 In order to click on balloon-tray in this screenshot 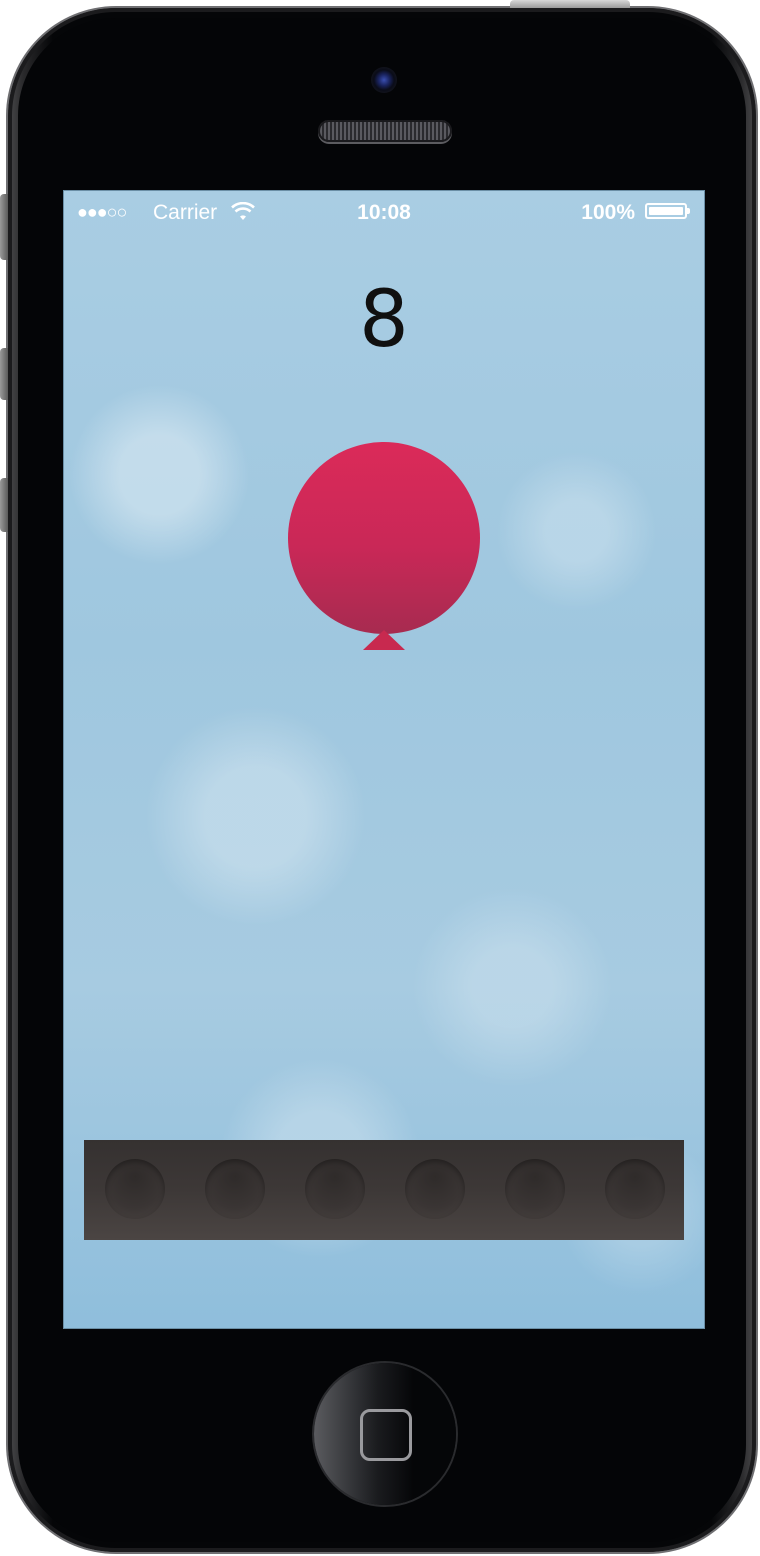, I will do `click(384, 1190)`.